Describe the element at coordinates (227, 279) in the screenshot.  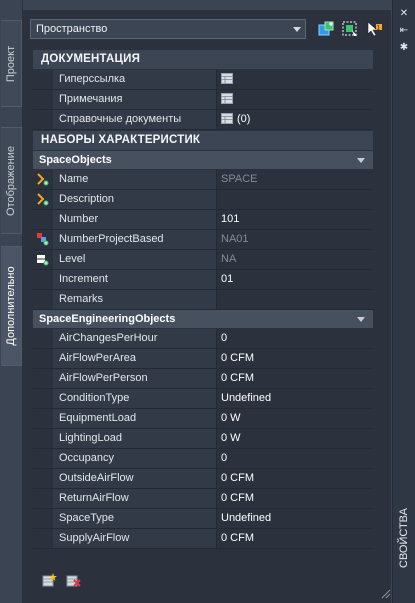
I see `property-value-text: 01` at that location.